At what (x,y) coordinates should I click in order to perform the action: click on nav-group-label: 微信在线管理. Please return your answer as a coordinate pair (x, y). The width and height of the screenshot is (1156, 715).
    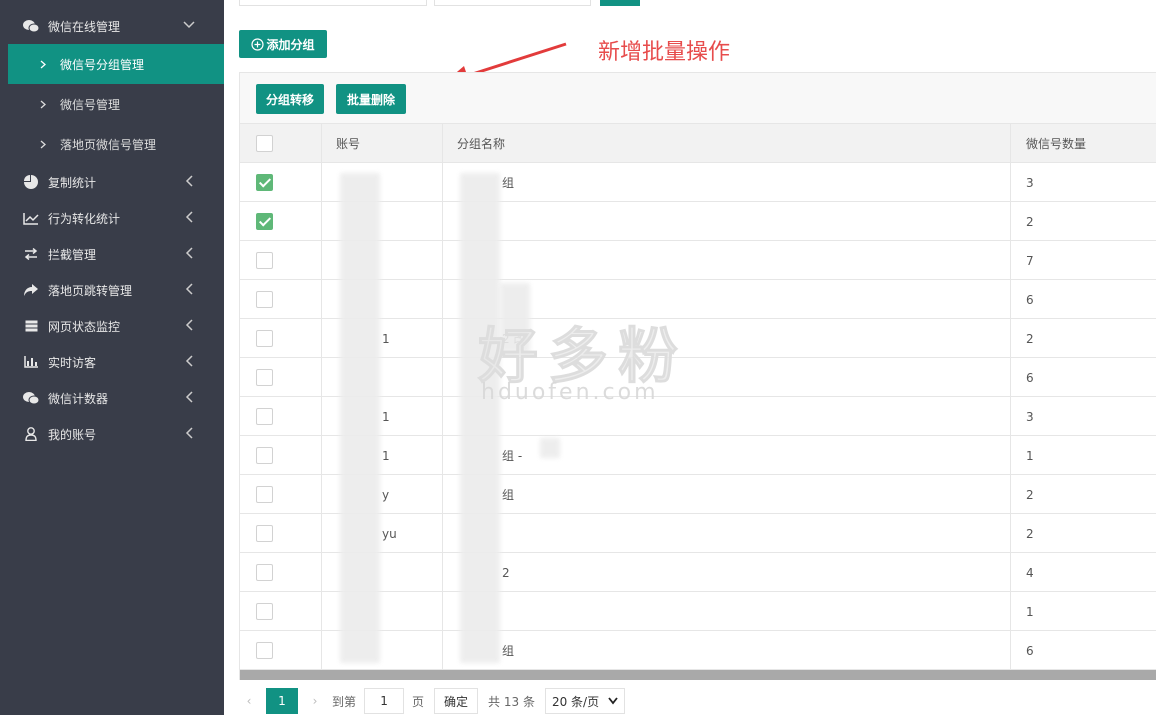
    Looking at the image, I should click on (84, 26).